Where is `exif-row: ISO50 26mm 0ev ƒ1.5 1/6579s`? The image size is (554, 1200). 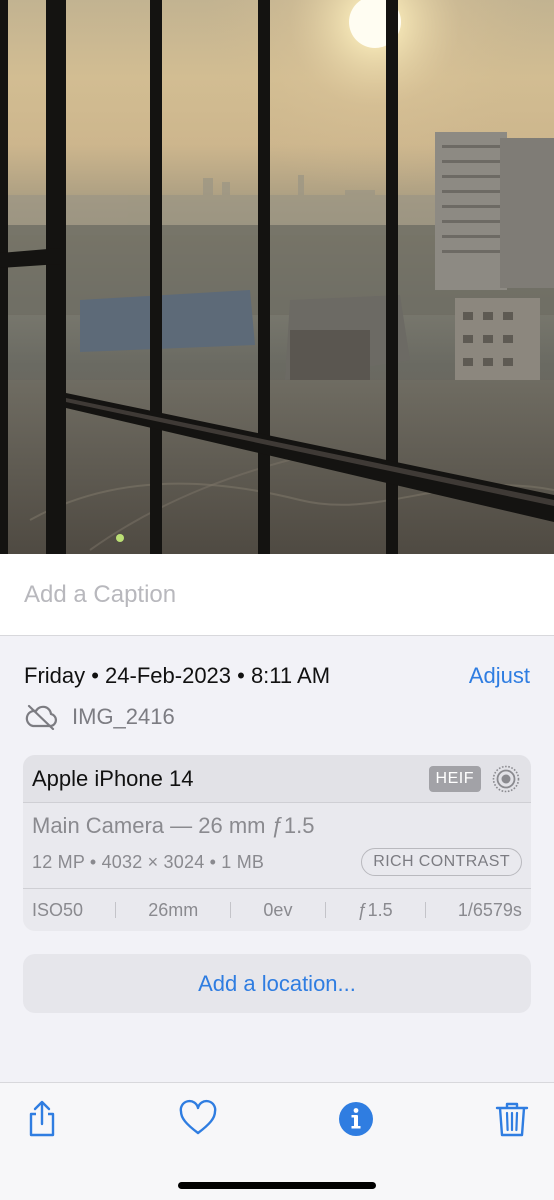
exif-row: ISO50 26mm 0ev ƒ1.5 1/6579s is located at coordinates (277, 909).